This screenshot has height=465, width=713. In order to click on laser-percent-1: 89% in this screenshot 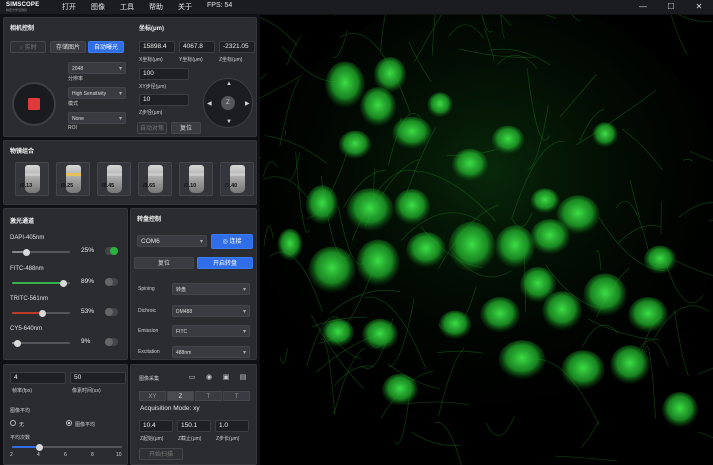, I will do `click(88, 281)`.